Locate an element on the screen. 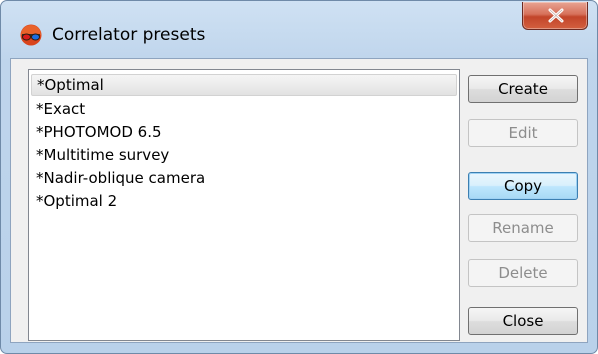 This screenshot has height=354, width=598. edit-button: Edit is located at coordinates (523, 133).